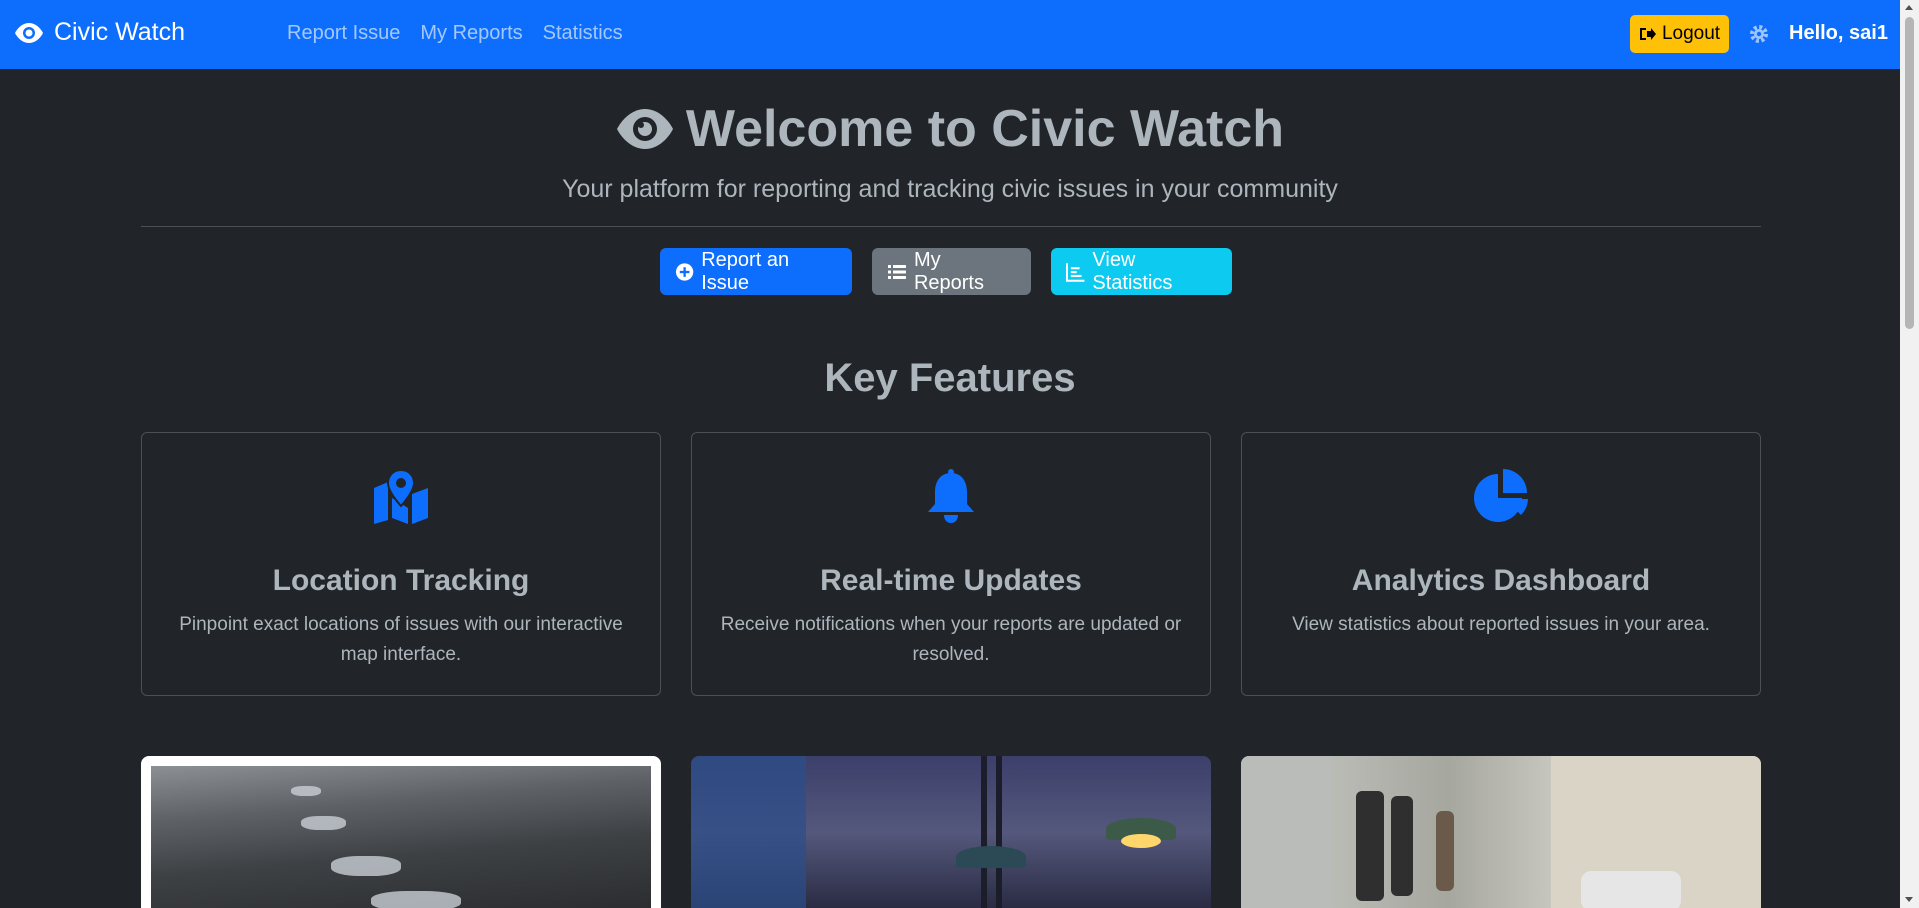 Image resolution: width=1919 pixels, height=908 pixels. Describe the element at coordinates (985, 129) in the screenshot. I see `hero-title-text: Welcome to Civic Watch` at that location.